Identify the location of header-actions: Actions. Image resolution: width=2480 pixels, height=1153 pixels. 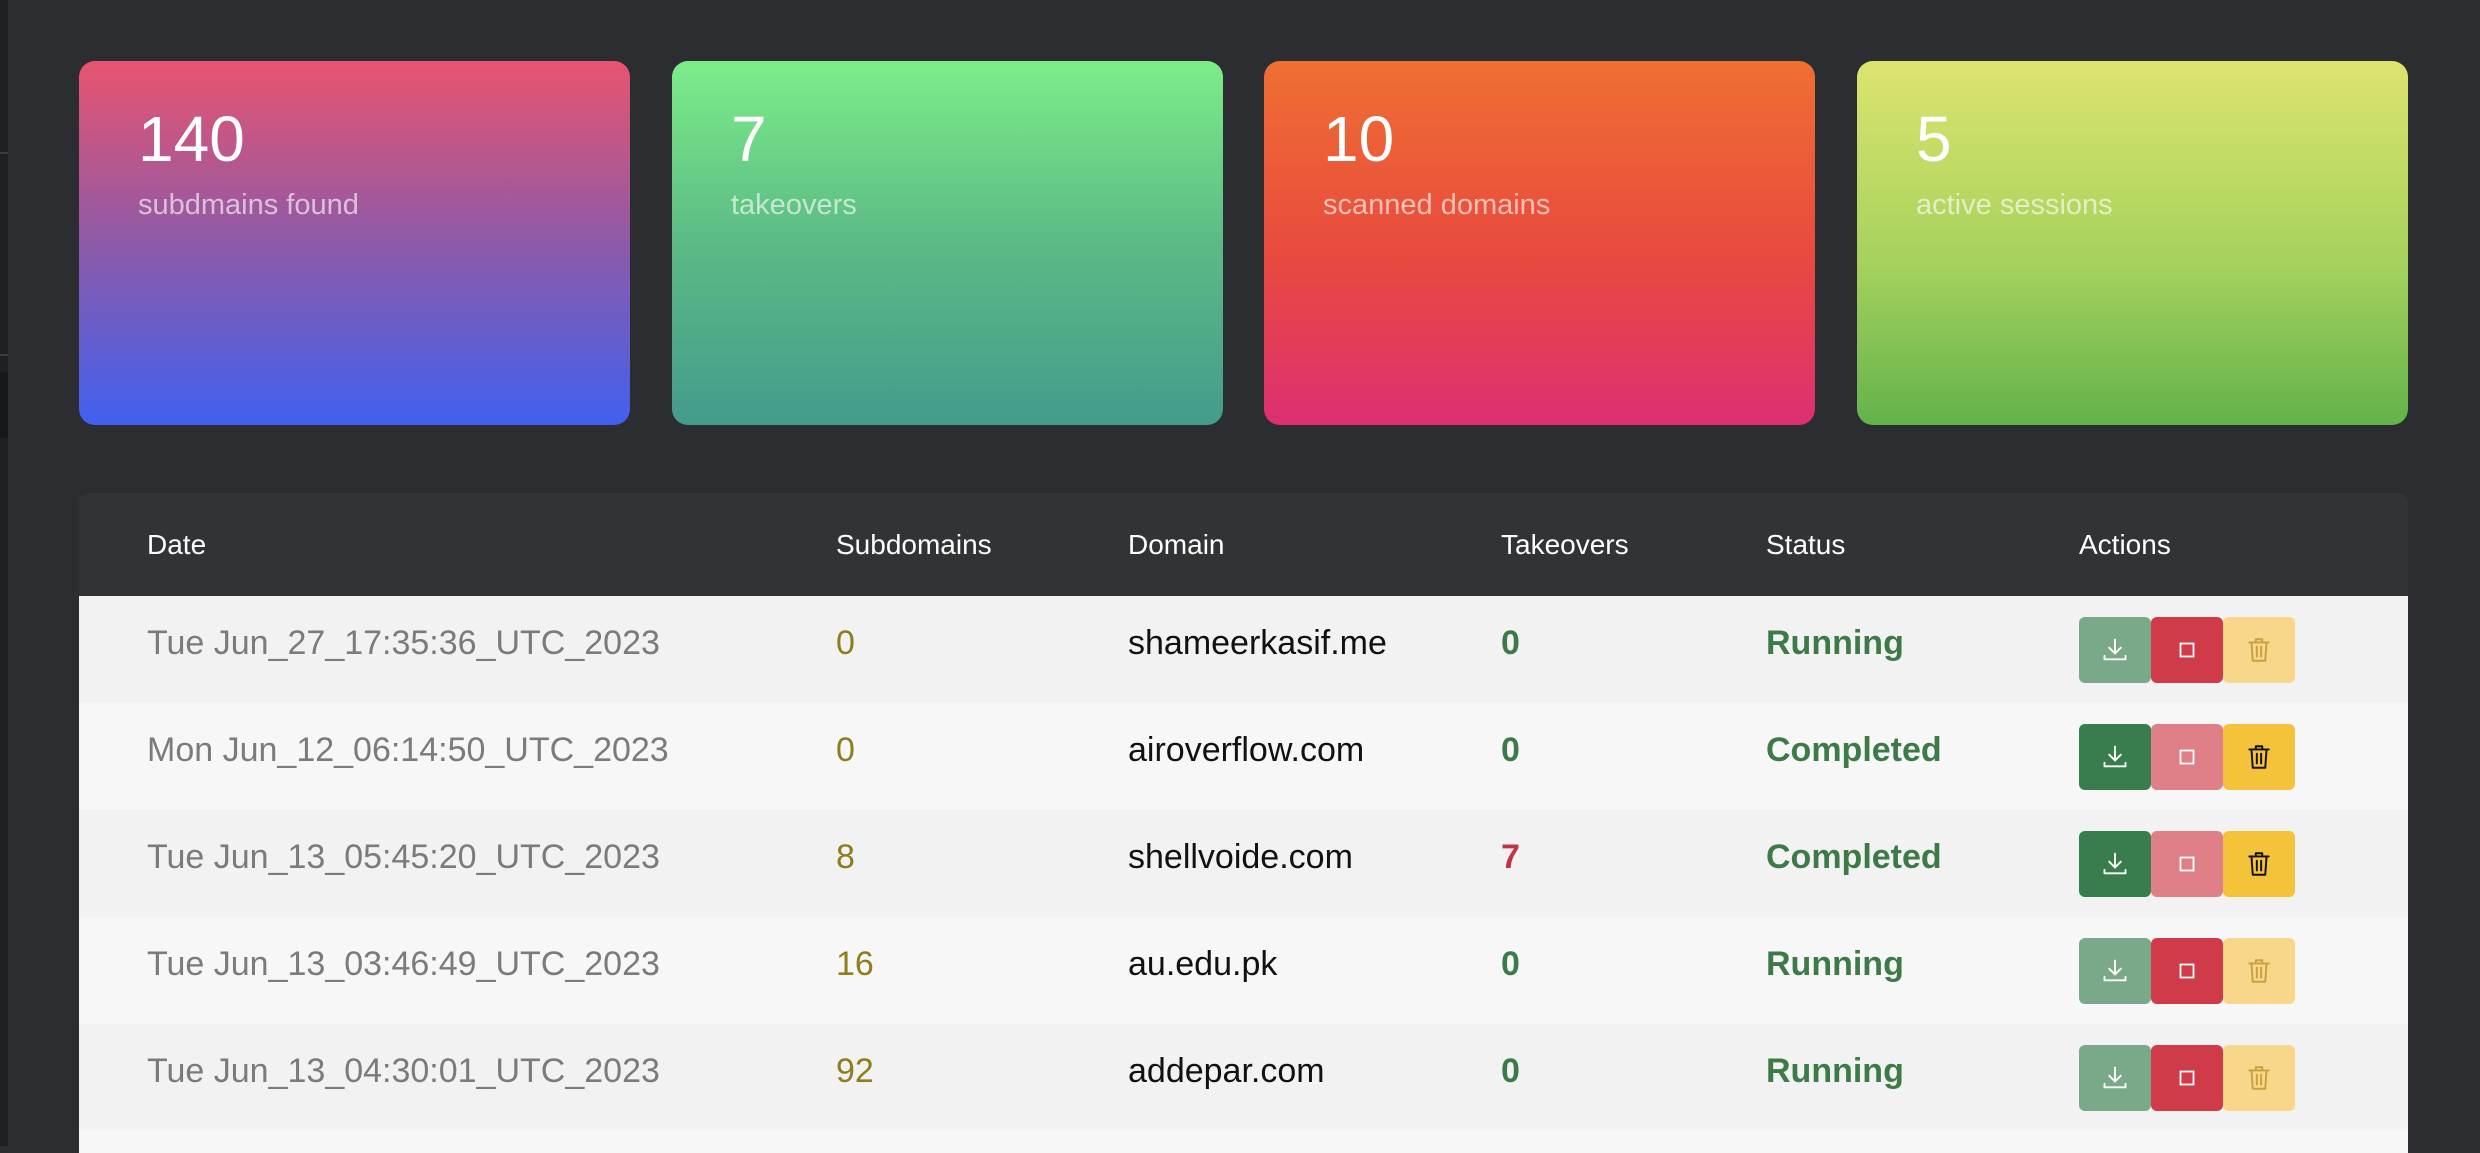
(2125, 544).